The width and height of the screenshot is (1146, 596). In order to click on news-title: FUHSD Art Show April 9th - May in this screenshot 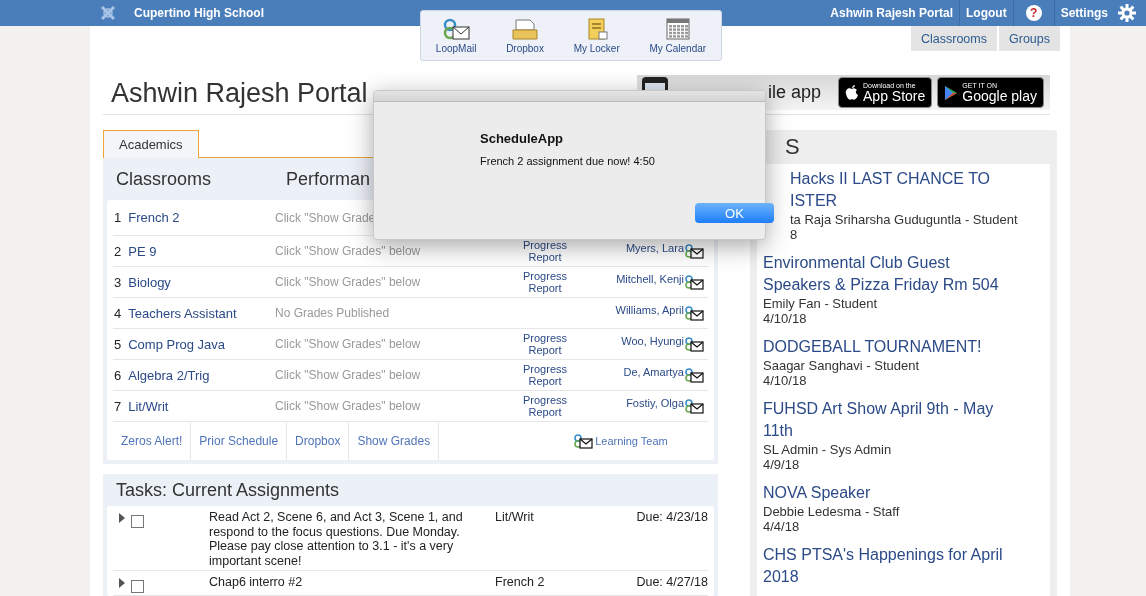, I will do `click(906, 409)`.